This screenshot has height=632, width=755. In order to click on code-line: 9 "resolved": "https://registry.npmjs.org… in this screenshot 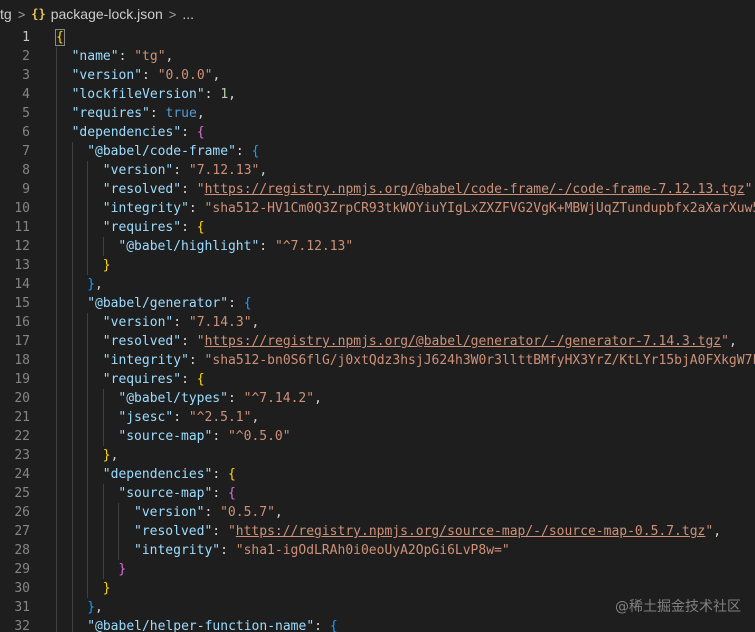, I will do `click(377, 189)`.